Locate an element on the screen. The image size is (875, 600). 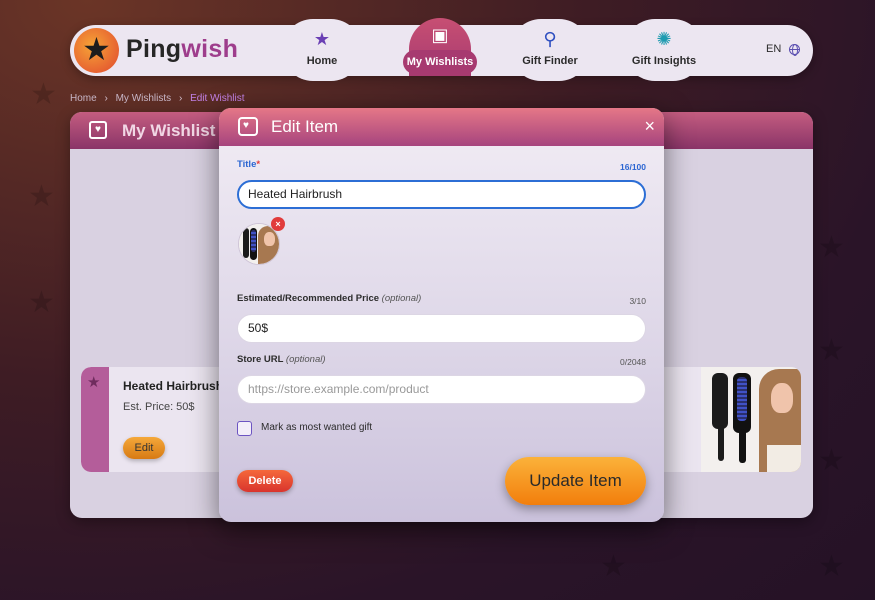
nav-gift-insights-label: Gift Insights is located at coordinates (664, 61).